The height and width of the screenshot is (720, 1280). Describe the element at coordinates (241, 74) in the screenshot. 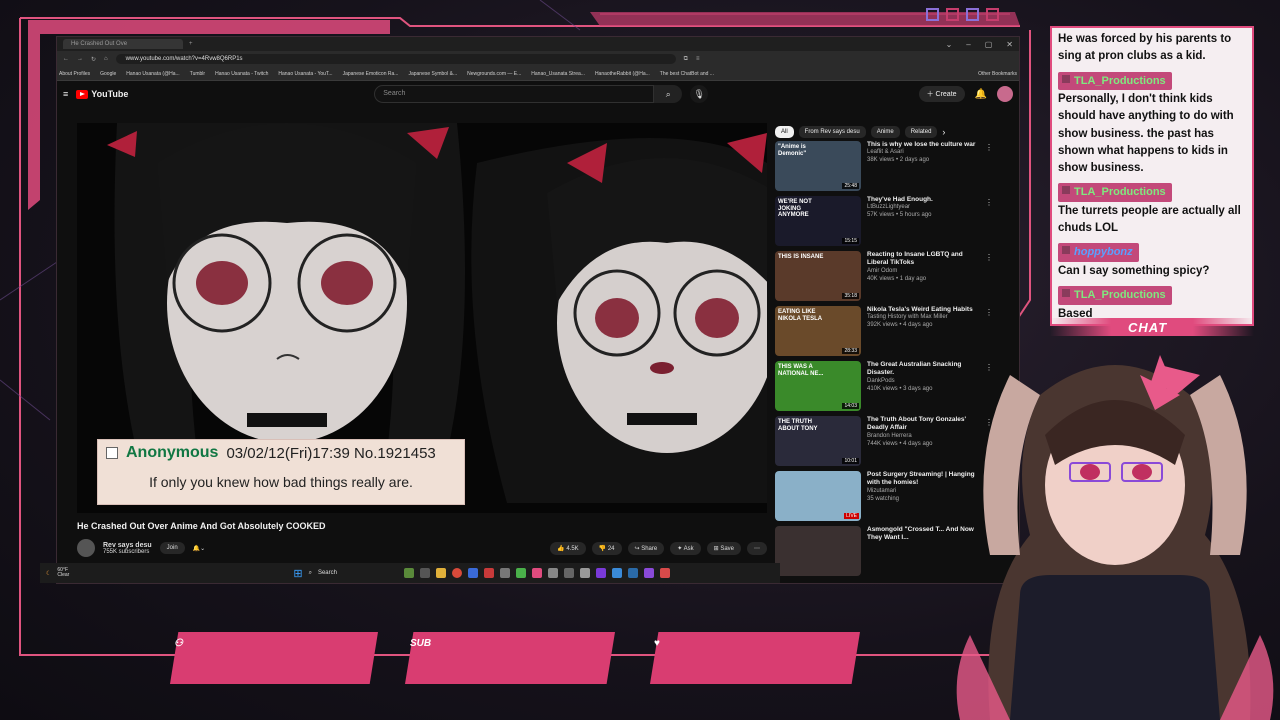

I see `bookmark: Hanao Usanata - Twitch` at that location.